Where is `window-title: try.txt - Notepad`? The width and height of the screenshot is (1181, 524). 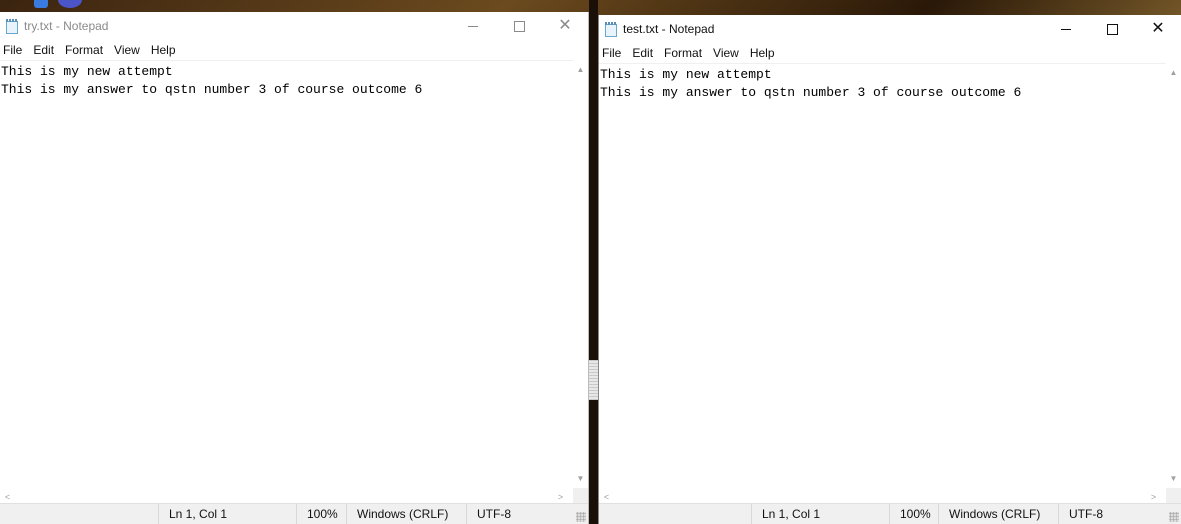
window-title: try.txt - Notepad is located at coordinates (66, 26).